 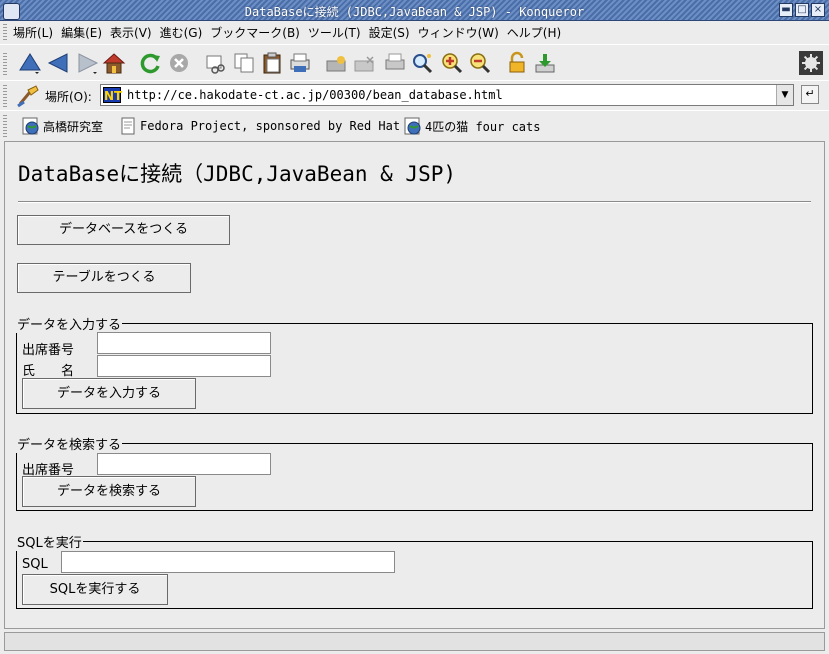 I want to click on home-icon, so click(x=114, y=63).